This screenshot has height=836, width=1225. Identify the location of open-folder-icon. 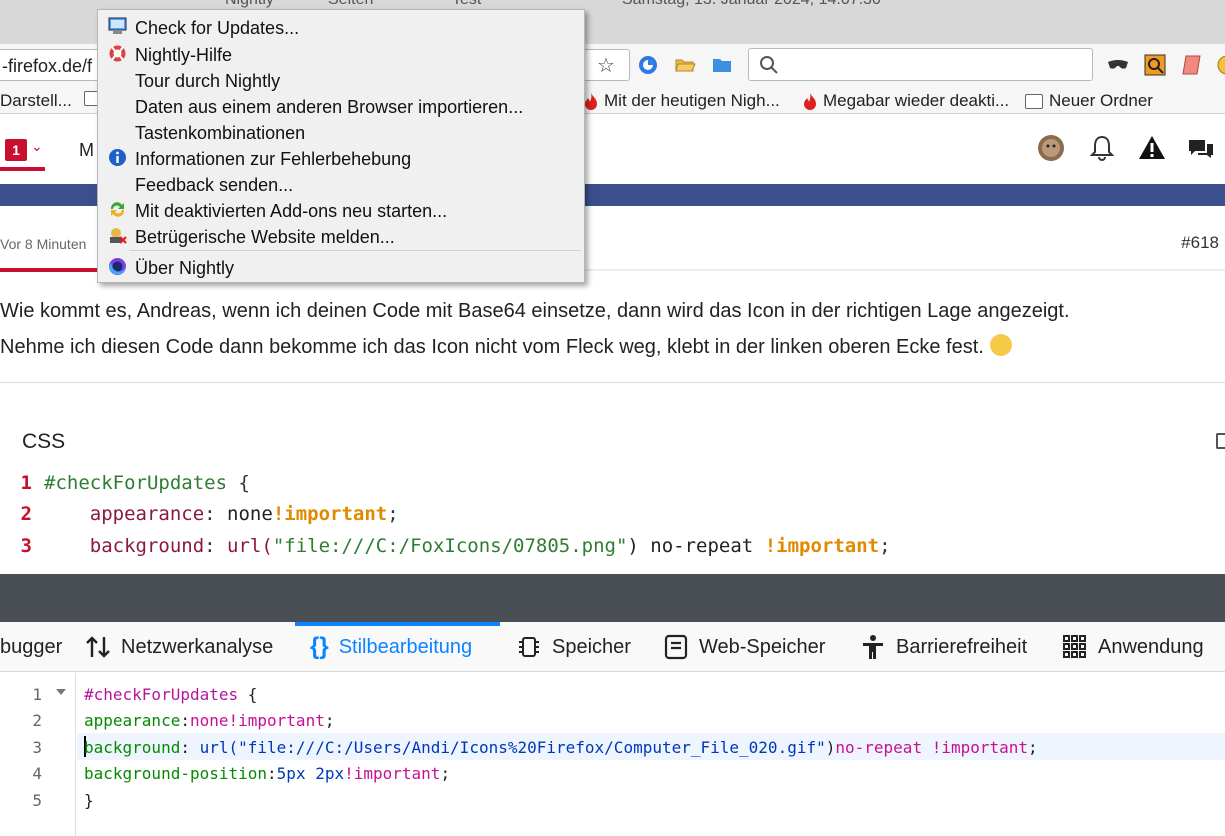
(685, 65).